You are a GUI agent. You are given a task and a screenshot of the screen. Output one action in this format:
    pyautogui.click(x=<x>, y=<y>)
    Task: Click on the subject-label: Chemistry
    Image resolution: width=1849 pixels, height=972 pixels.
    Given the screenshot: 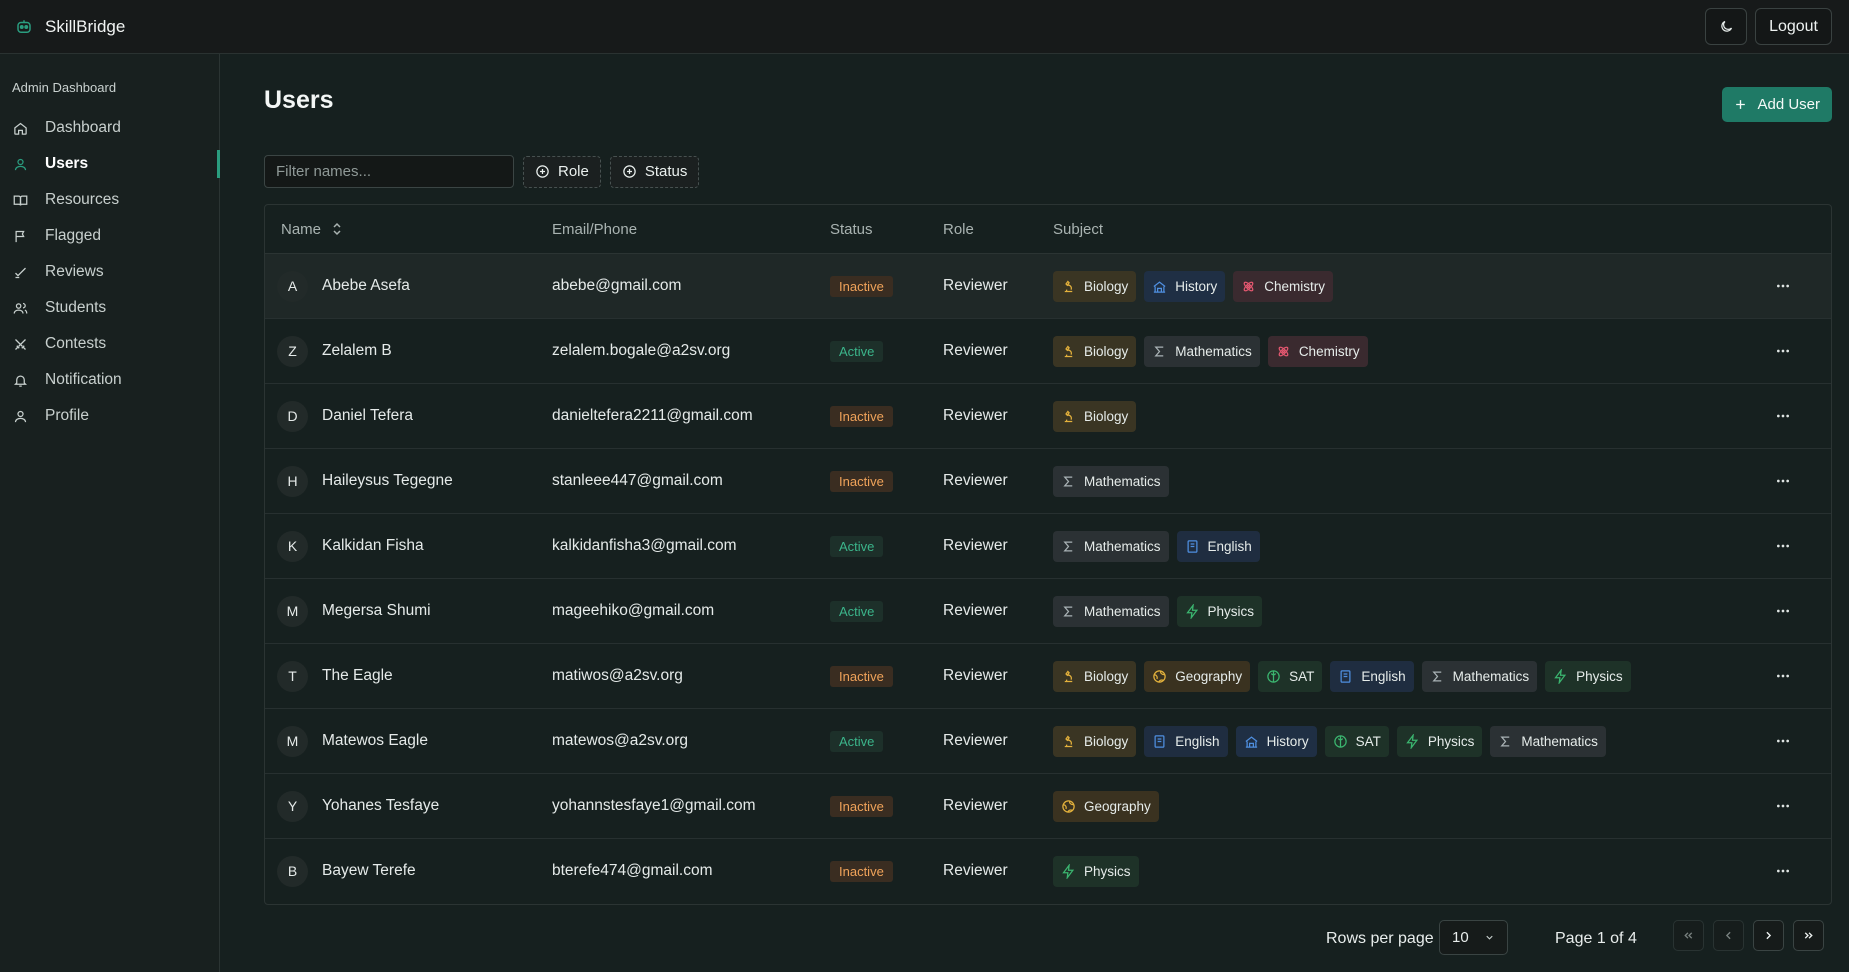 What is the action you would take?
    pyautogui.click(x=1295, y=286)
    